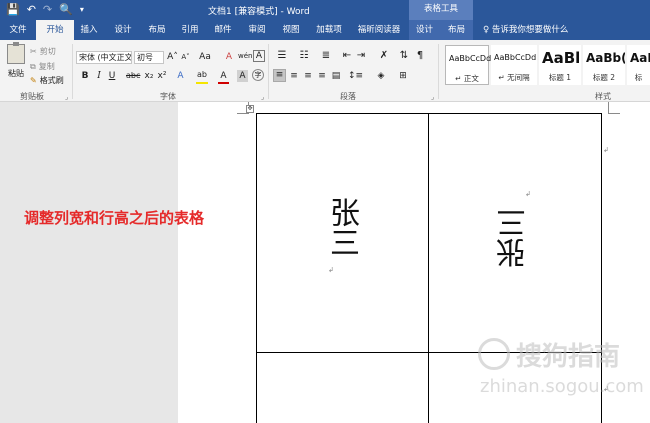  I want to click on superscript-button: x², so click(162, 76).